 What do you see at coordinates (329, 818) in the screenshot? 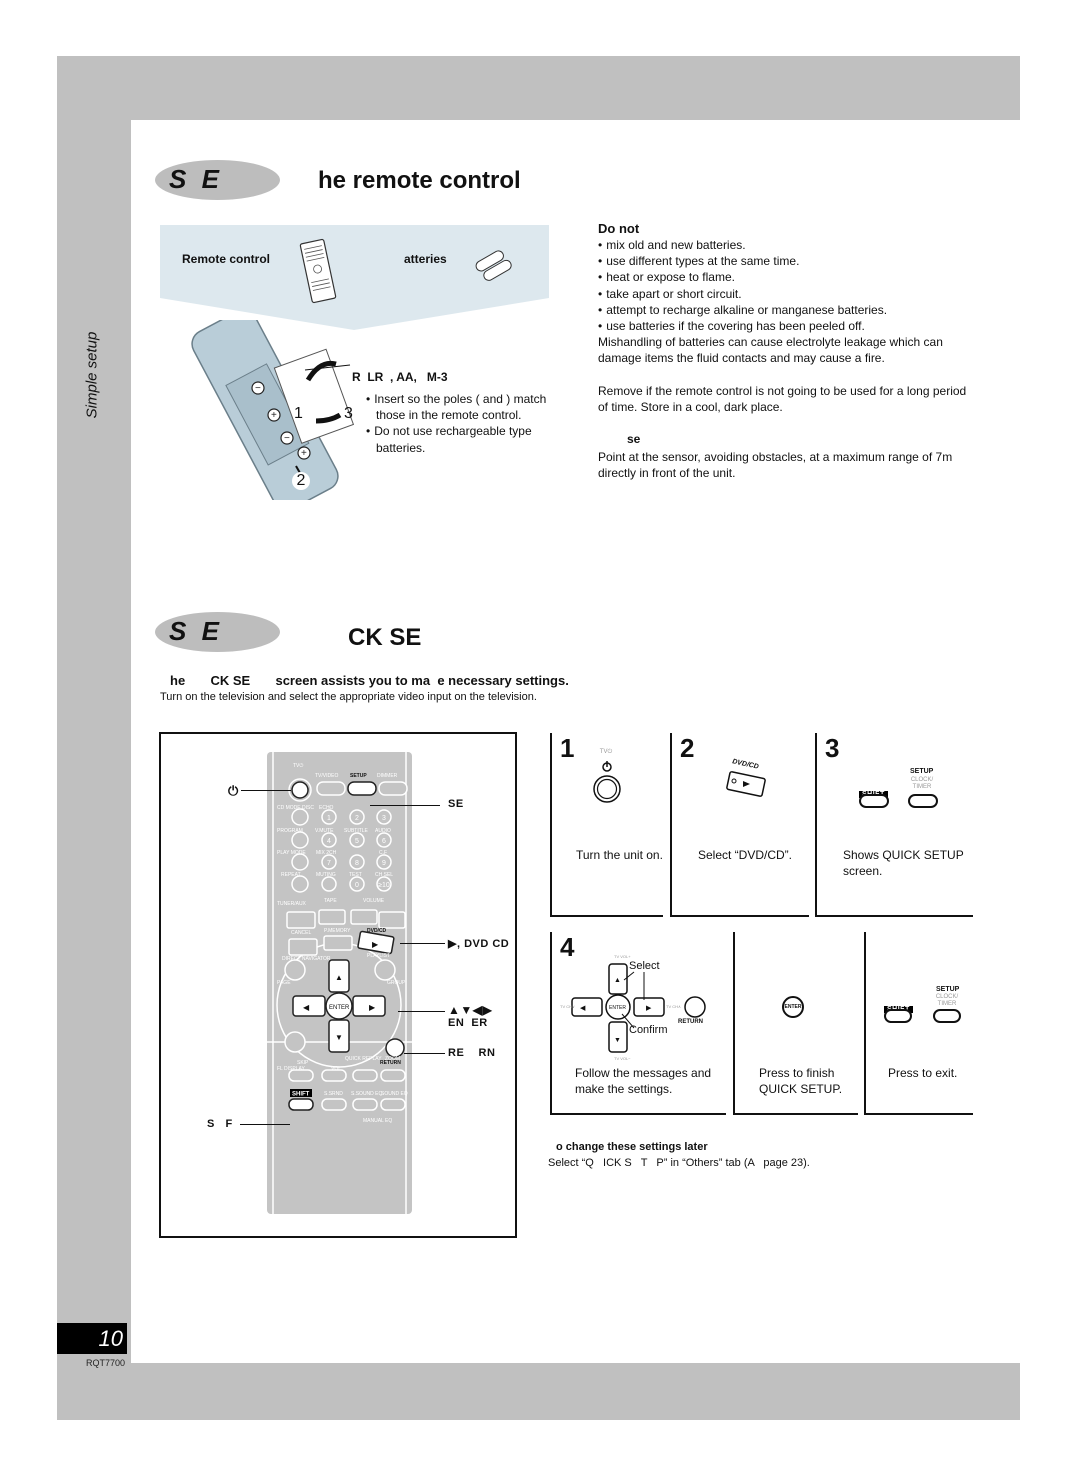
I see `svg-text: 1` at bounding box center [329, 818].